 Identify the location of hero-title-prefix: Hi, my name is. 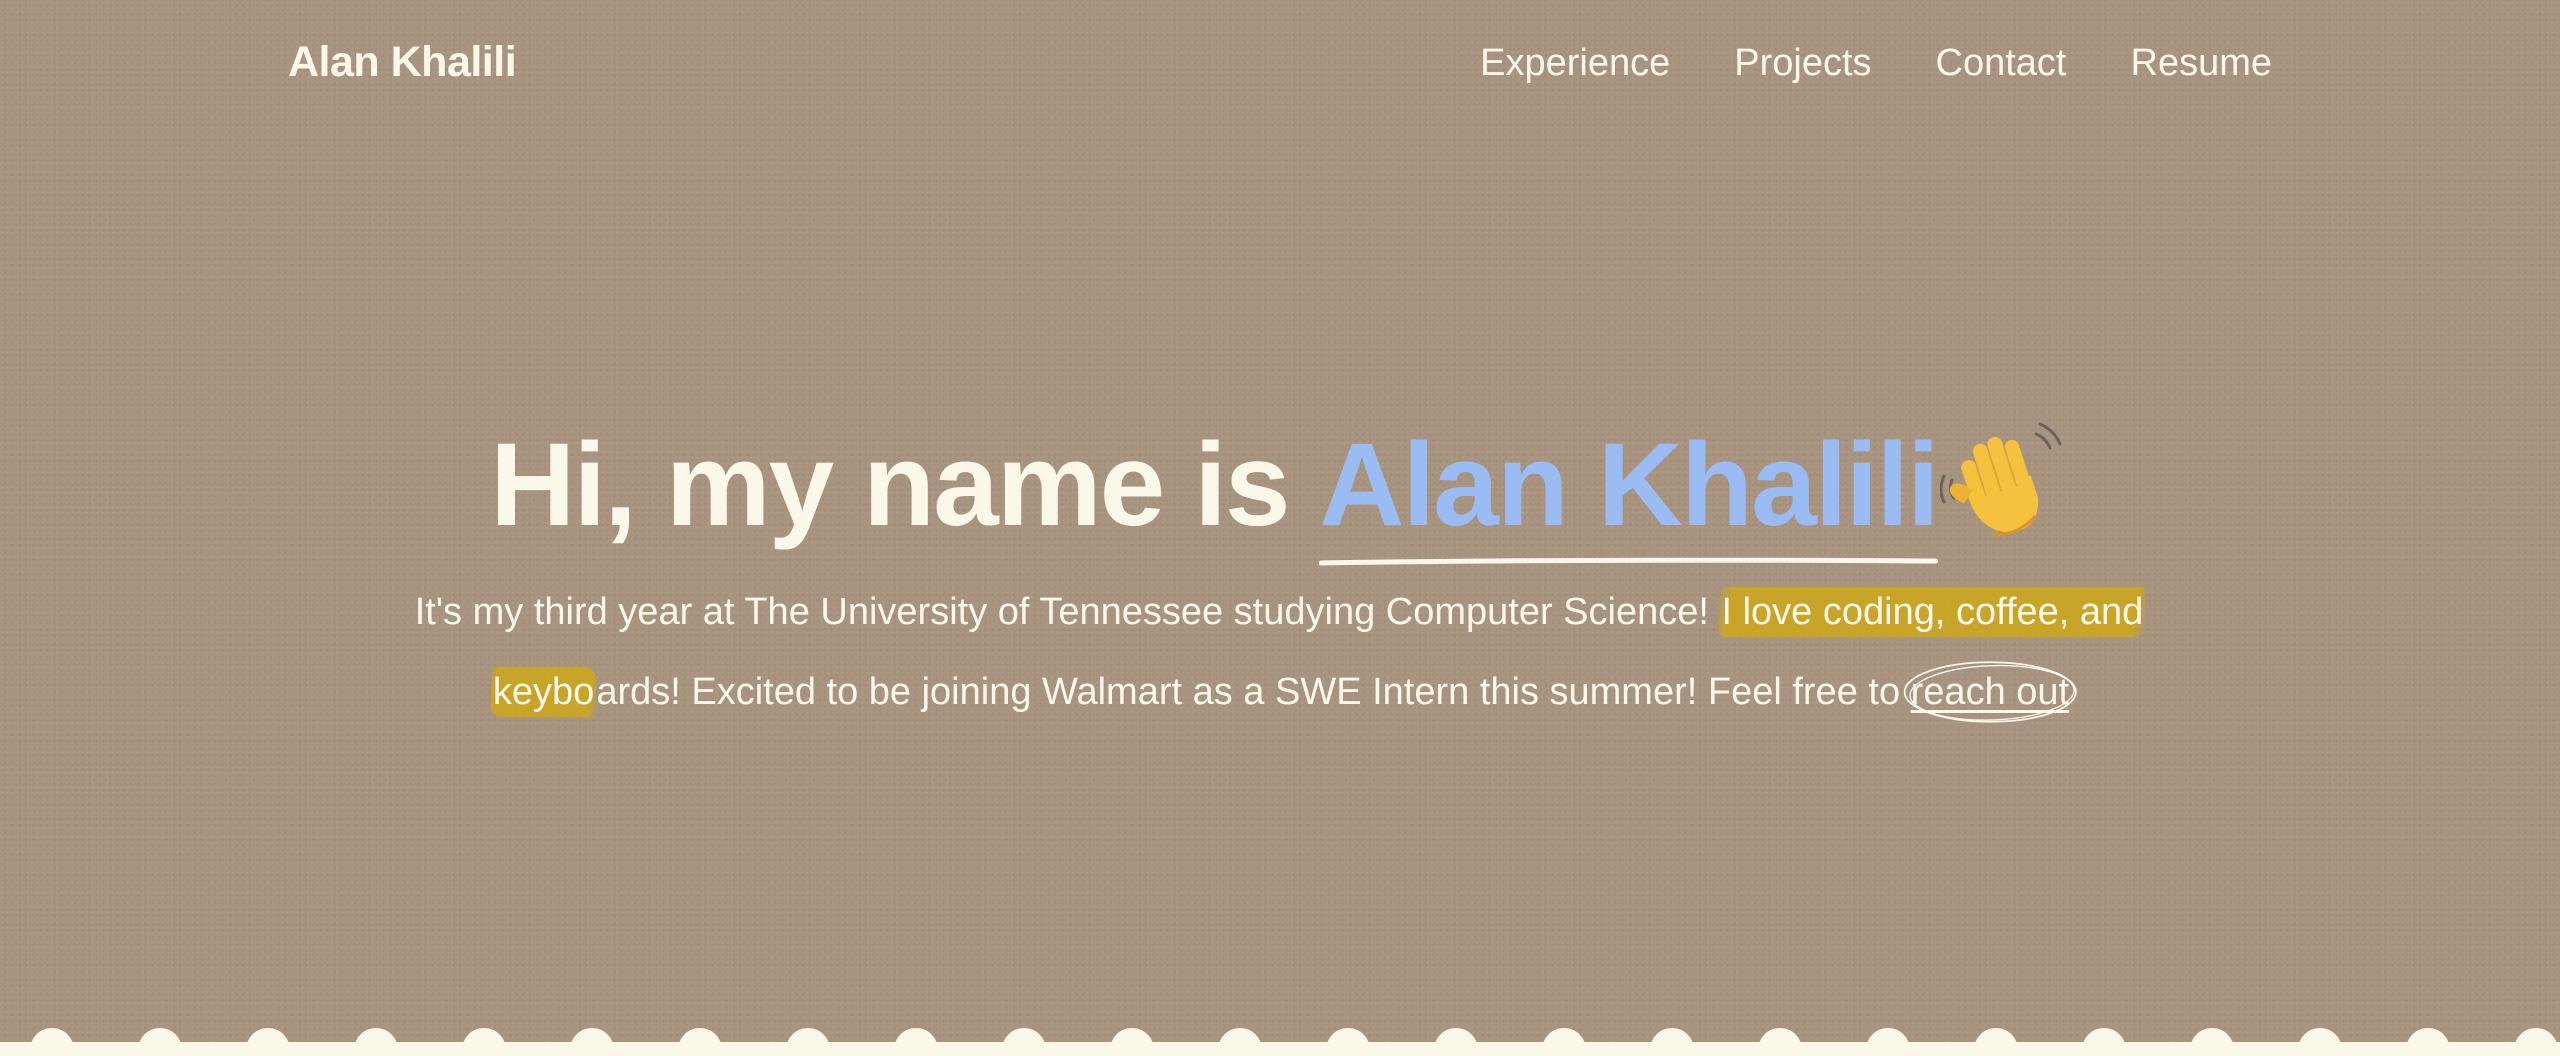
(905, 485).